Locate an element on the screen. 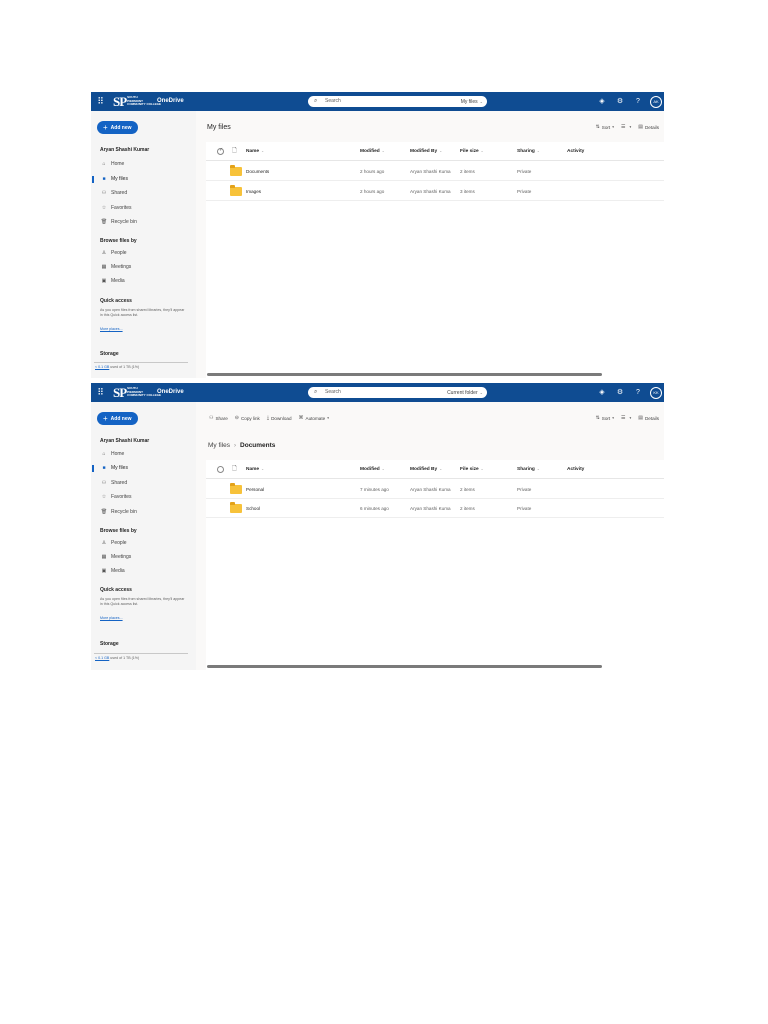  search-box: ⌕ Search My files ⌄ is located at coordinates (397, 101).